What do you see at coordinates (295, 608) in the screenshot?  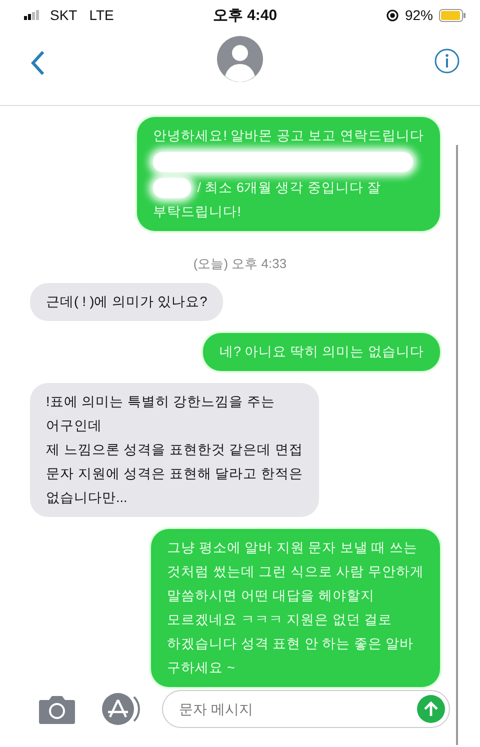 I see `message-bubble: 그냥 평소에 알바 지원 문자 보낼 때 쓰는 것처럼 썼는데 그런 식으로 사람 무안하게 말씀하시면 어떤 대답을 헤야할지 모르겠네요 ㅋㅋㅋ 지원은 없던 걸로 하겠습니다 성격 표현 안 하는 좋은 알바 구하세요 ~` at bounding box center [295, 608].